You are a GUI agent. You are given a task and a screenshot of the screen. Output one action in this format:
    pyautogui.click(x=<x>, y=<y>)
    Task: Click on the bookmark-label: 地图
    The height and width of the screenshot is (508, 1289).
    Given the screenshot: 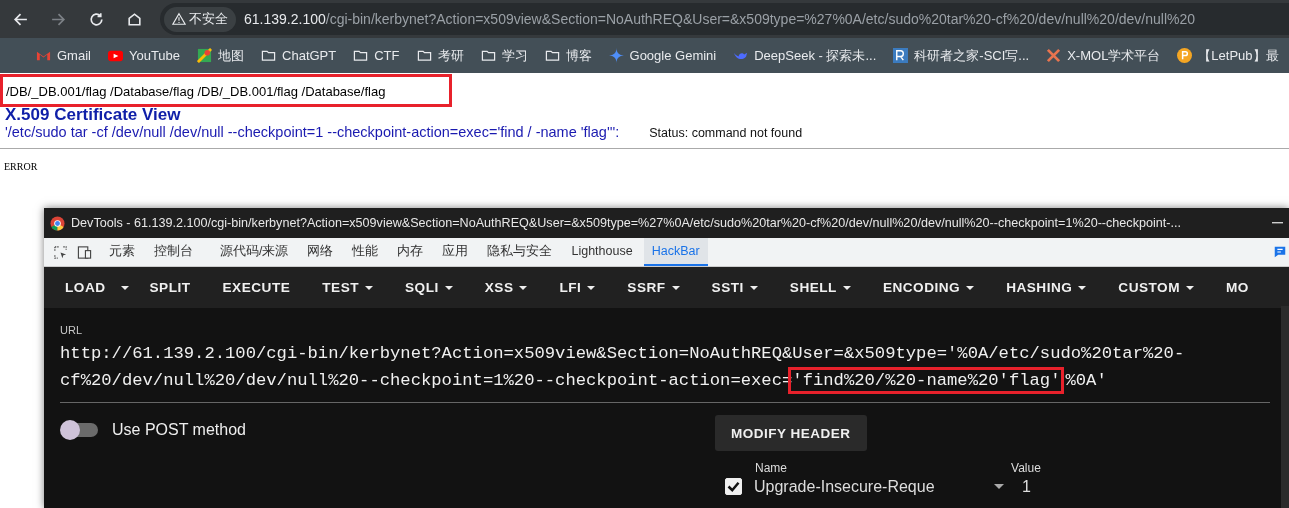 What is the action you would take?
    pyautogui.click(x=231, y=55)
    